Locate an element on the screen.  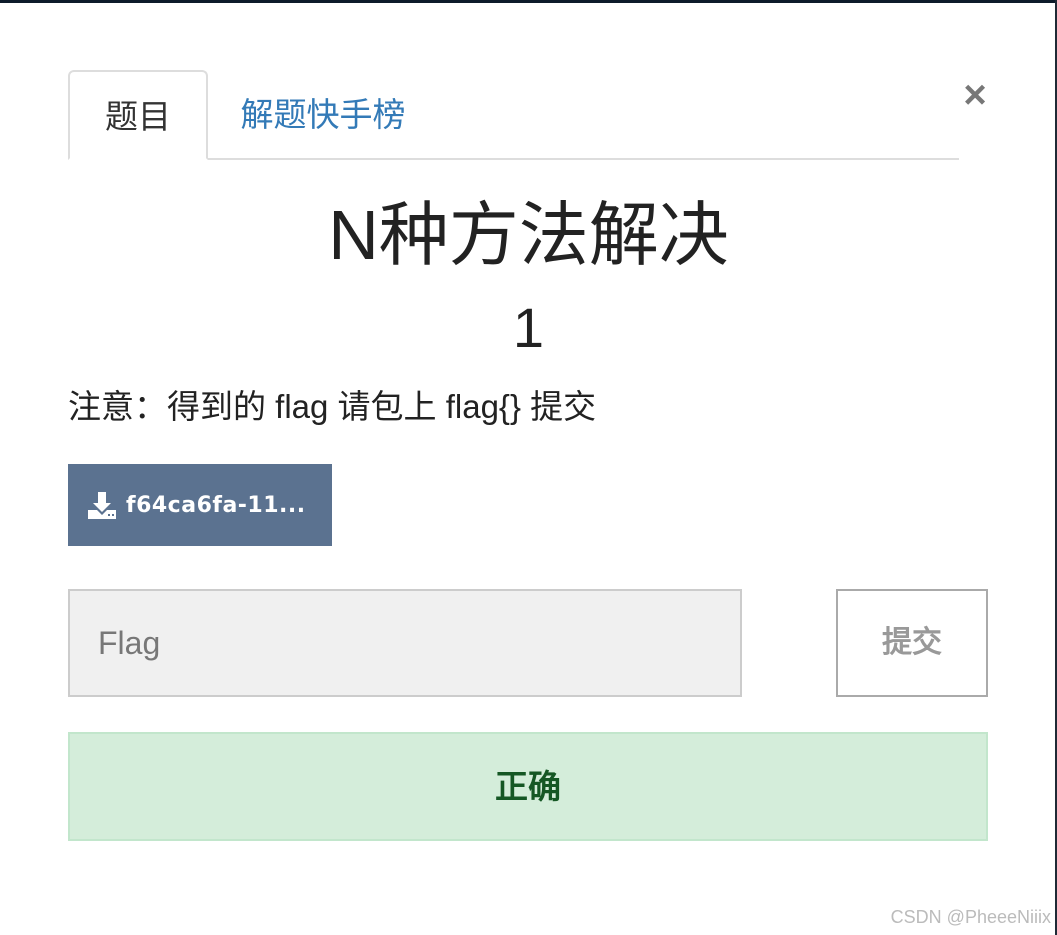
flag-input is located at coordinates (405, 643).